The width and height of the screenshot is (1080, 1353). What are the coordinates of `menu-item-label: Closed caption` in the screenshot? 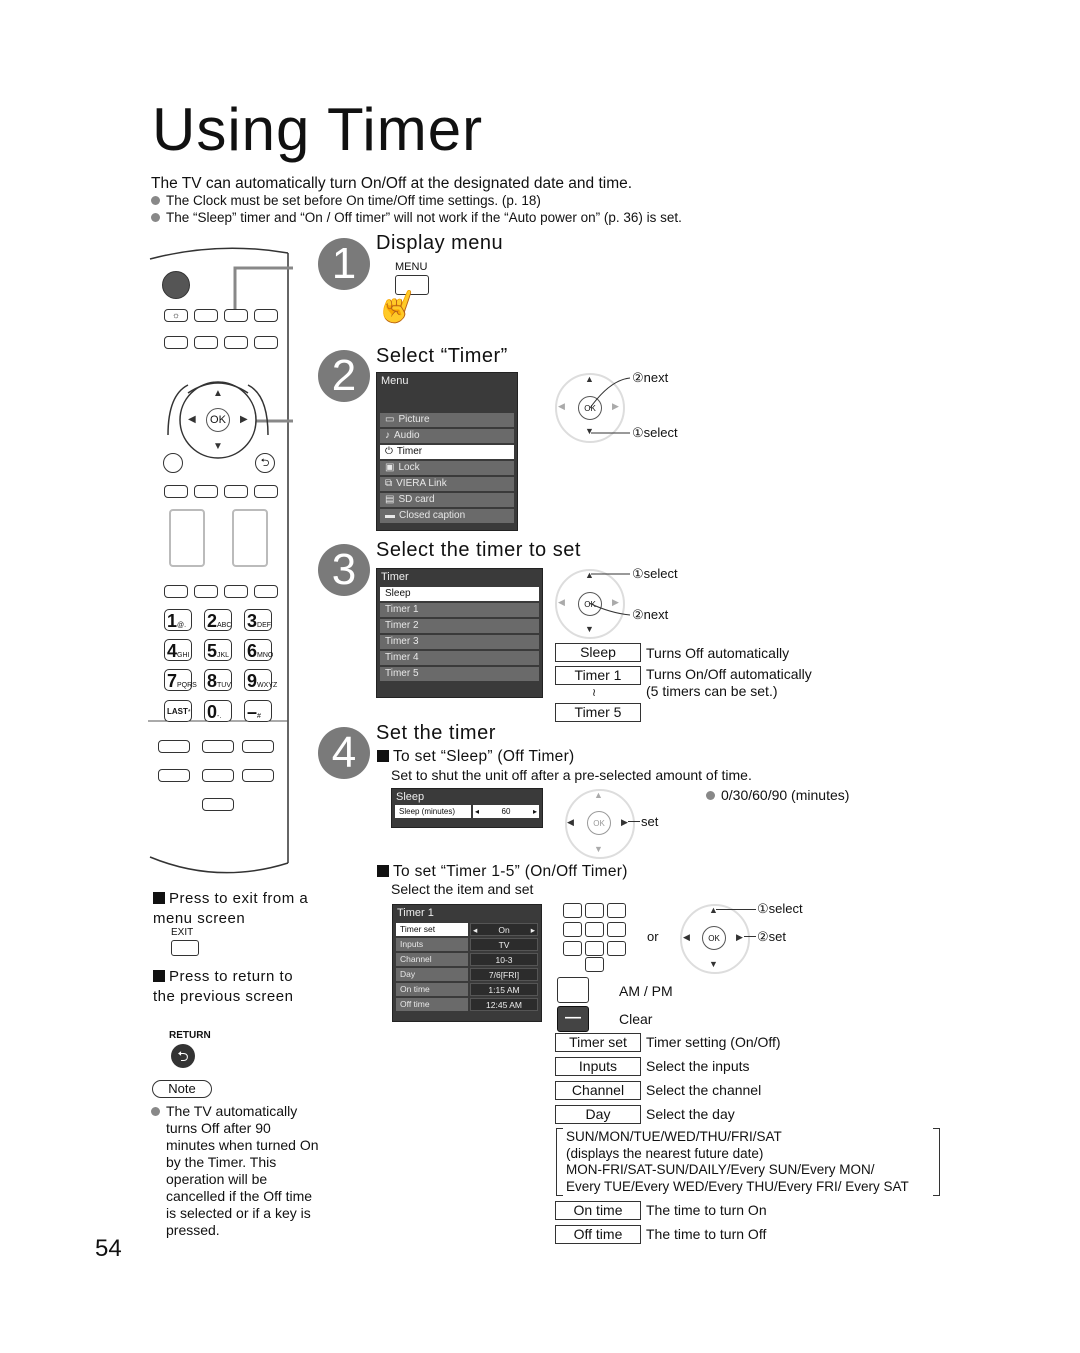 It's located at (432, 515).